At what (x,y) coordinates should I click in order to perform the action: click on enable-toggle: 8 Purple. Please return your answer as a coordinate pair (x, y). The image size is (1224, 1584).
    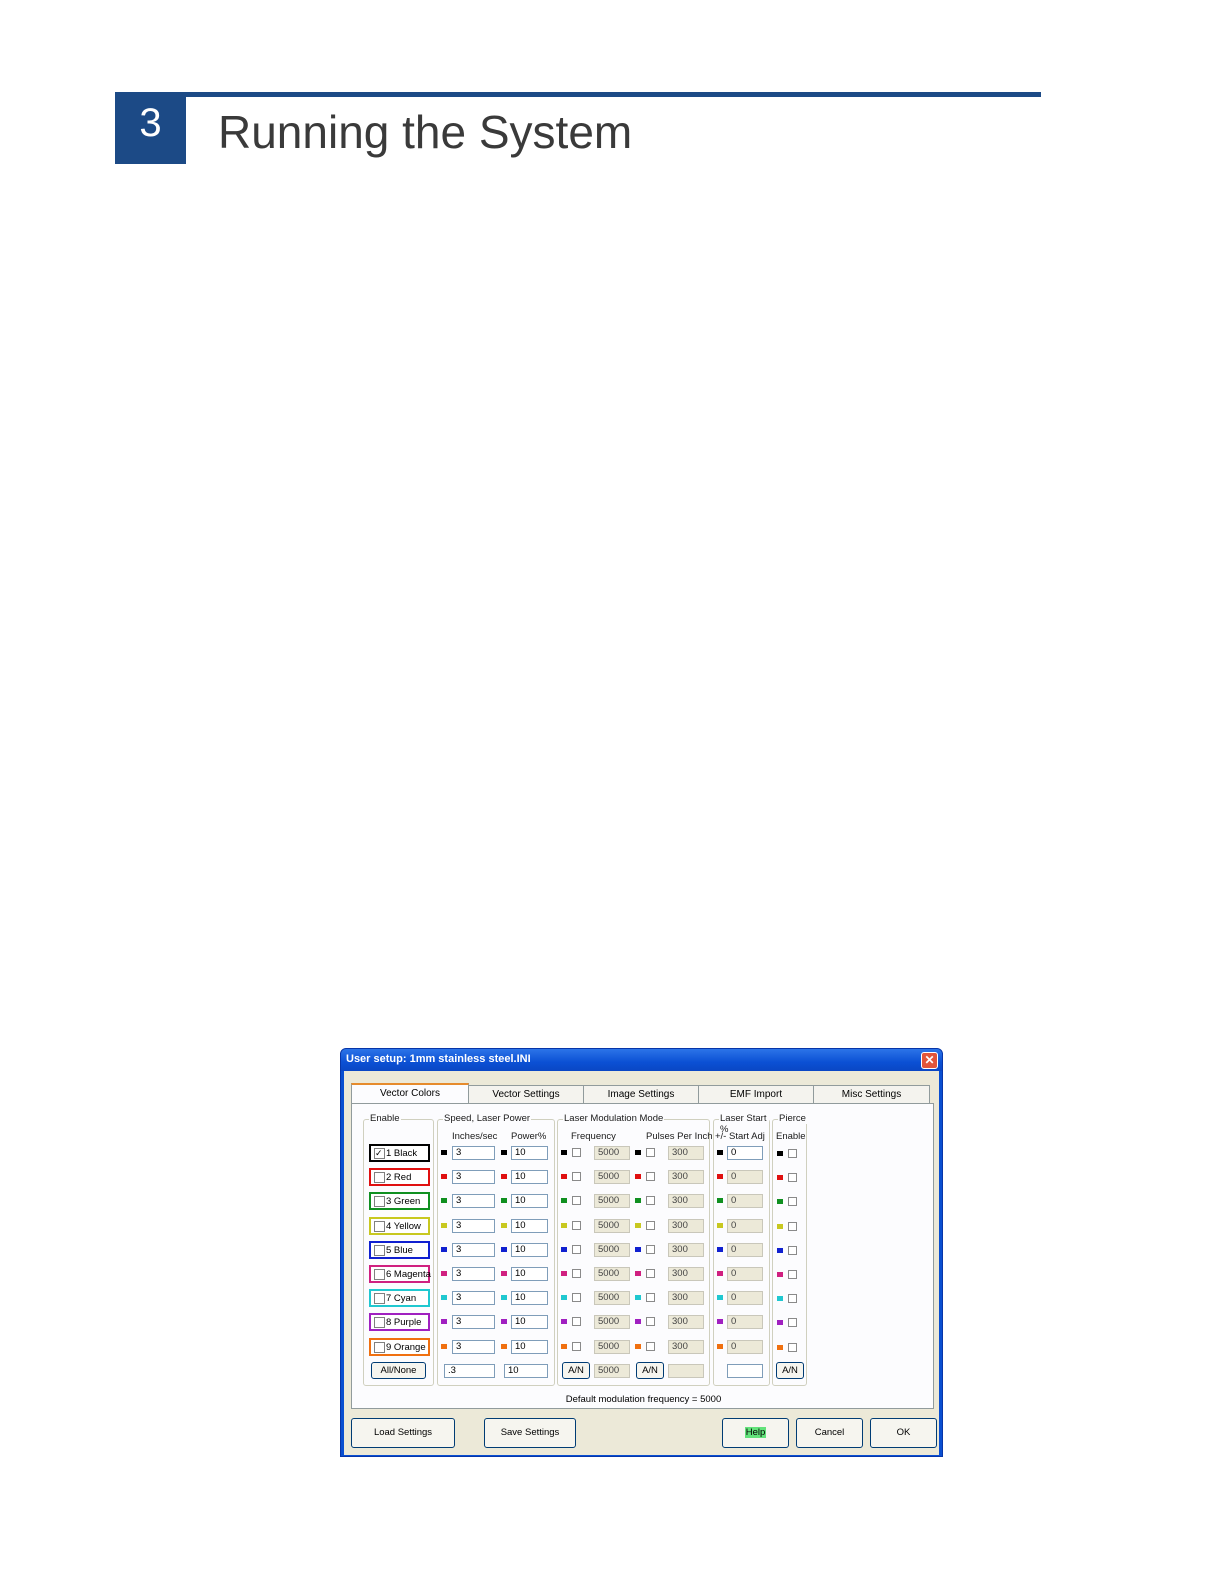
    Looking at the image, I should click on (399, 1322).